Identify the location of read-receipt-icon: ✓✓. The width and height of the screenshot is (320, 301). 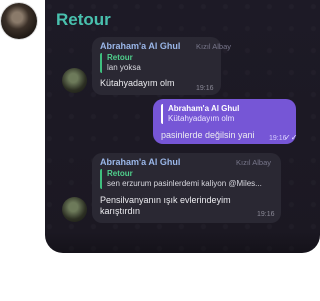
(291, 137).